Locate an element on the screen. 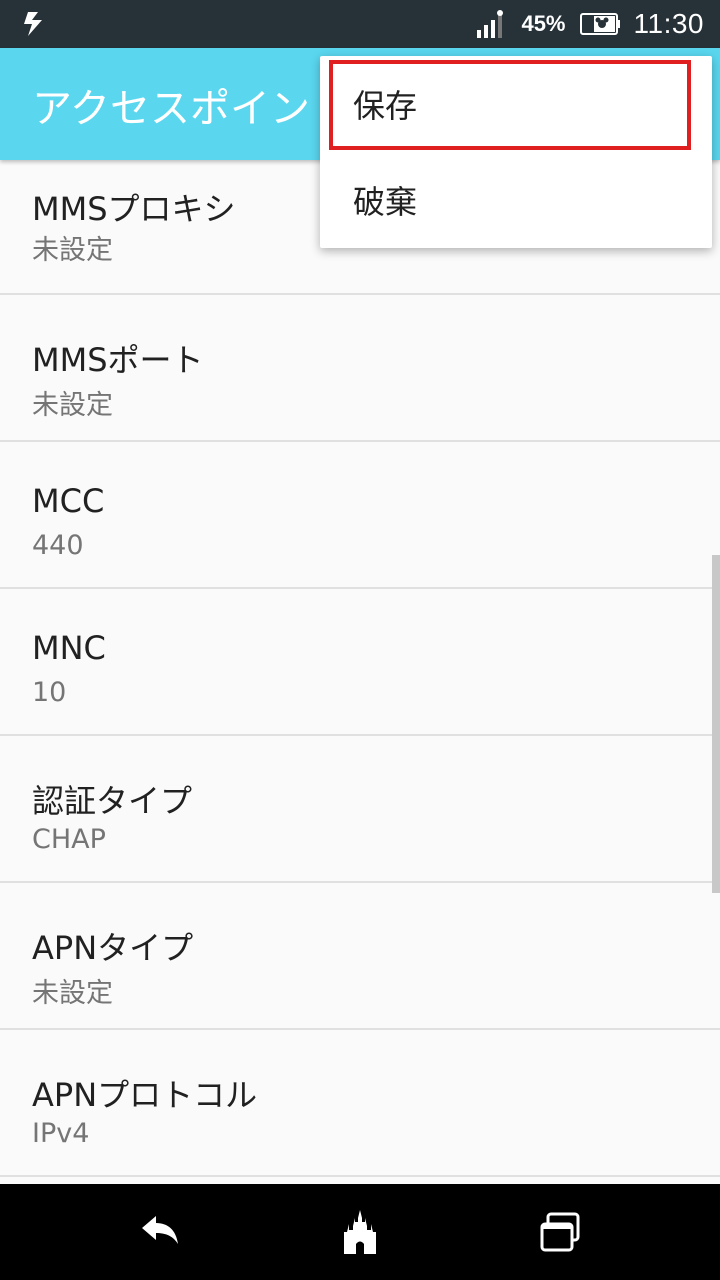 The image size is (720, 1280). setting-title: MCC is located at coordinates (68, 501).